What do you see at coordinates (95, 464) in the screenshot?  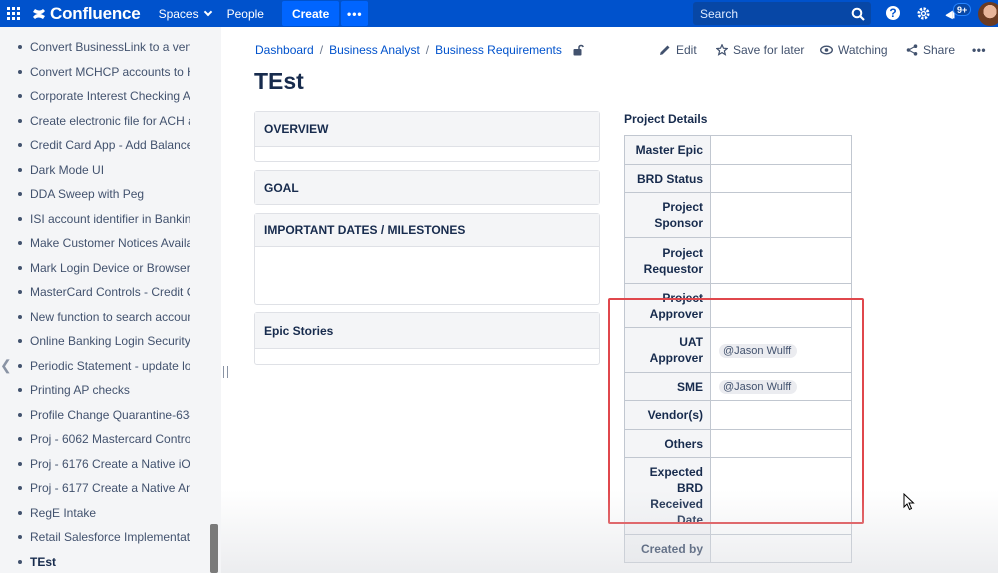 I see `page-tree-item: Proj - 6176 Create a Native iOS` at bounding box center [95, 464].